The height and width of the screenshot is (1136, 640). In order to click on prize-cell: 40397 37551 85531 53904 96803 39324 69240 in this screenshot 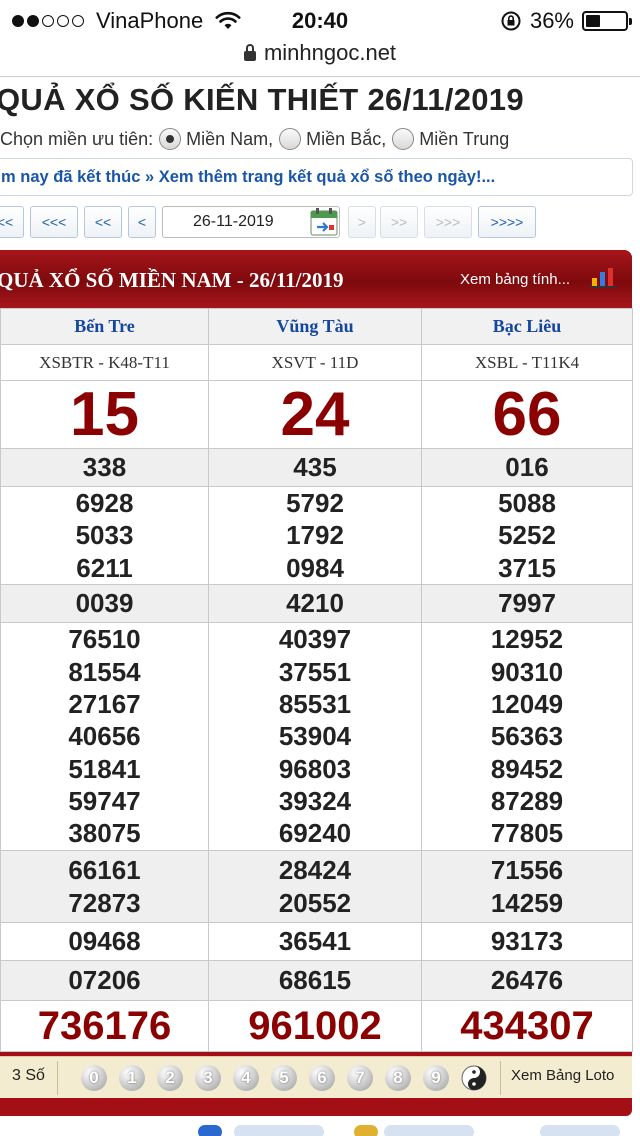, I will do `click(315, 736)`.